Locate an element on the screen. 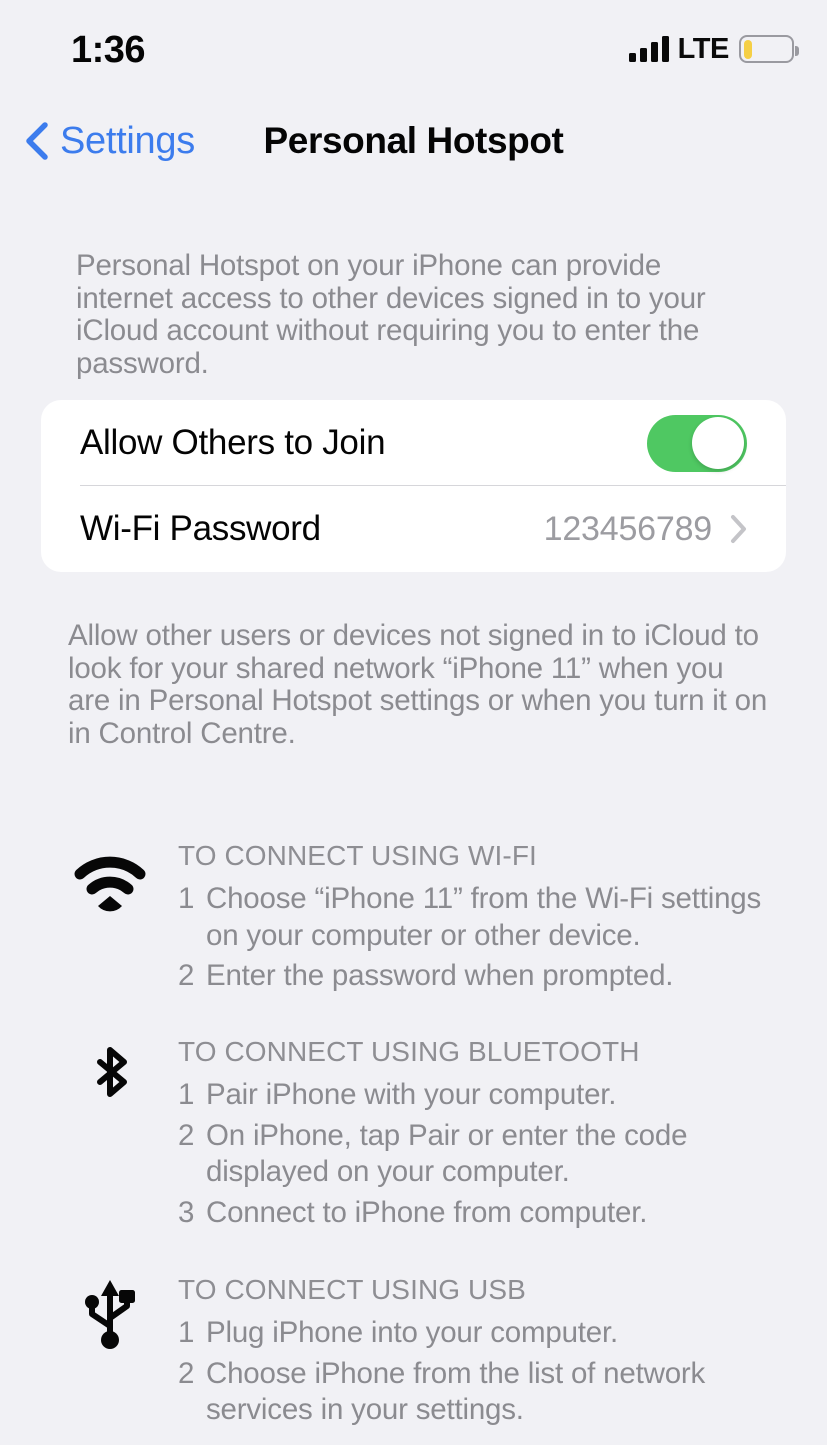 Image resolution: width=827 pixels, height=1445 pixels. instruction-step: 1 Plug iPhone into your computer. is located at coordinates (484, 1333).